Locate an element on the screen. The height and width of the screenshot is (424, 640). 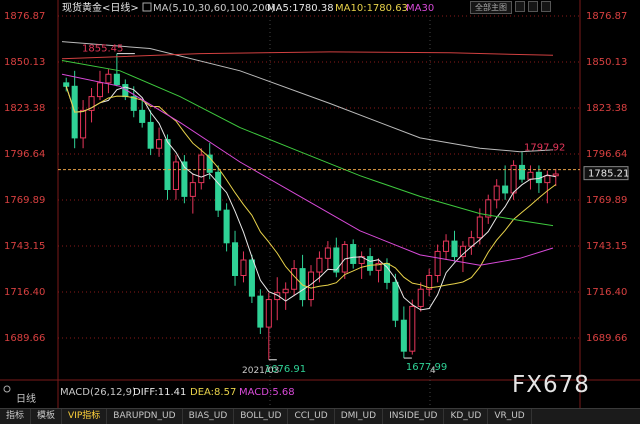
high-right-annotation: 1797.92 is located at coordinates (544, 148).